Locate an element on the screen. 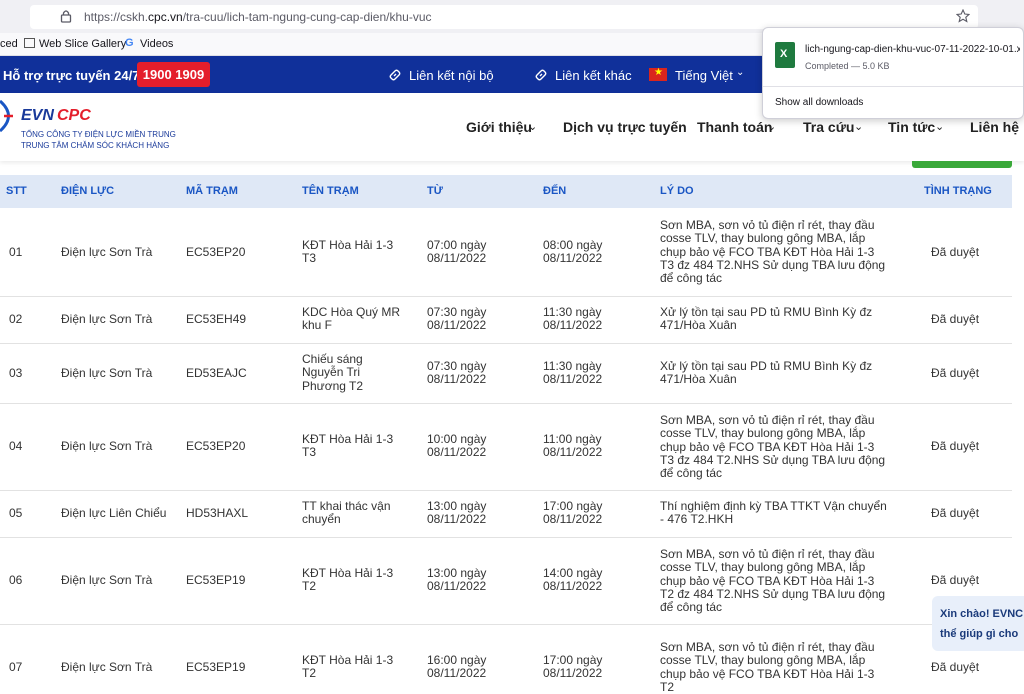  divider is located at coordinates (893, 86).